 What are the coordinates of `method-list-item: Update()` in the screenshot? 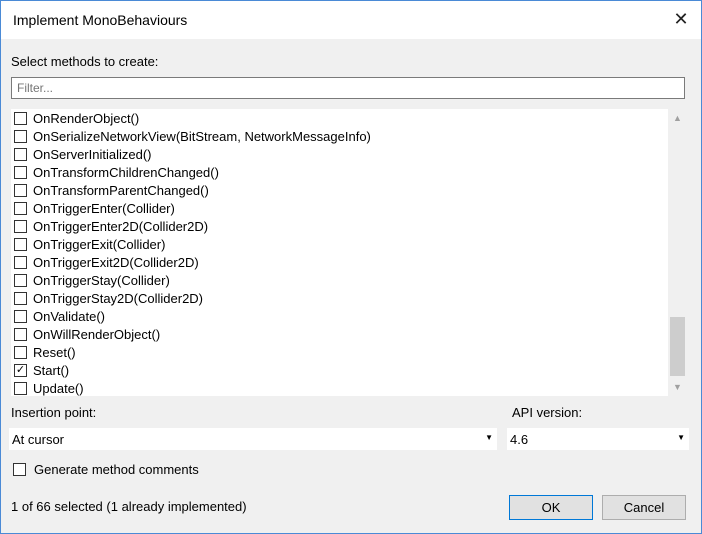 It's located at (339, 387).